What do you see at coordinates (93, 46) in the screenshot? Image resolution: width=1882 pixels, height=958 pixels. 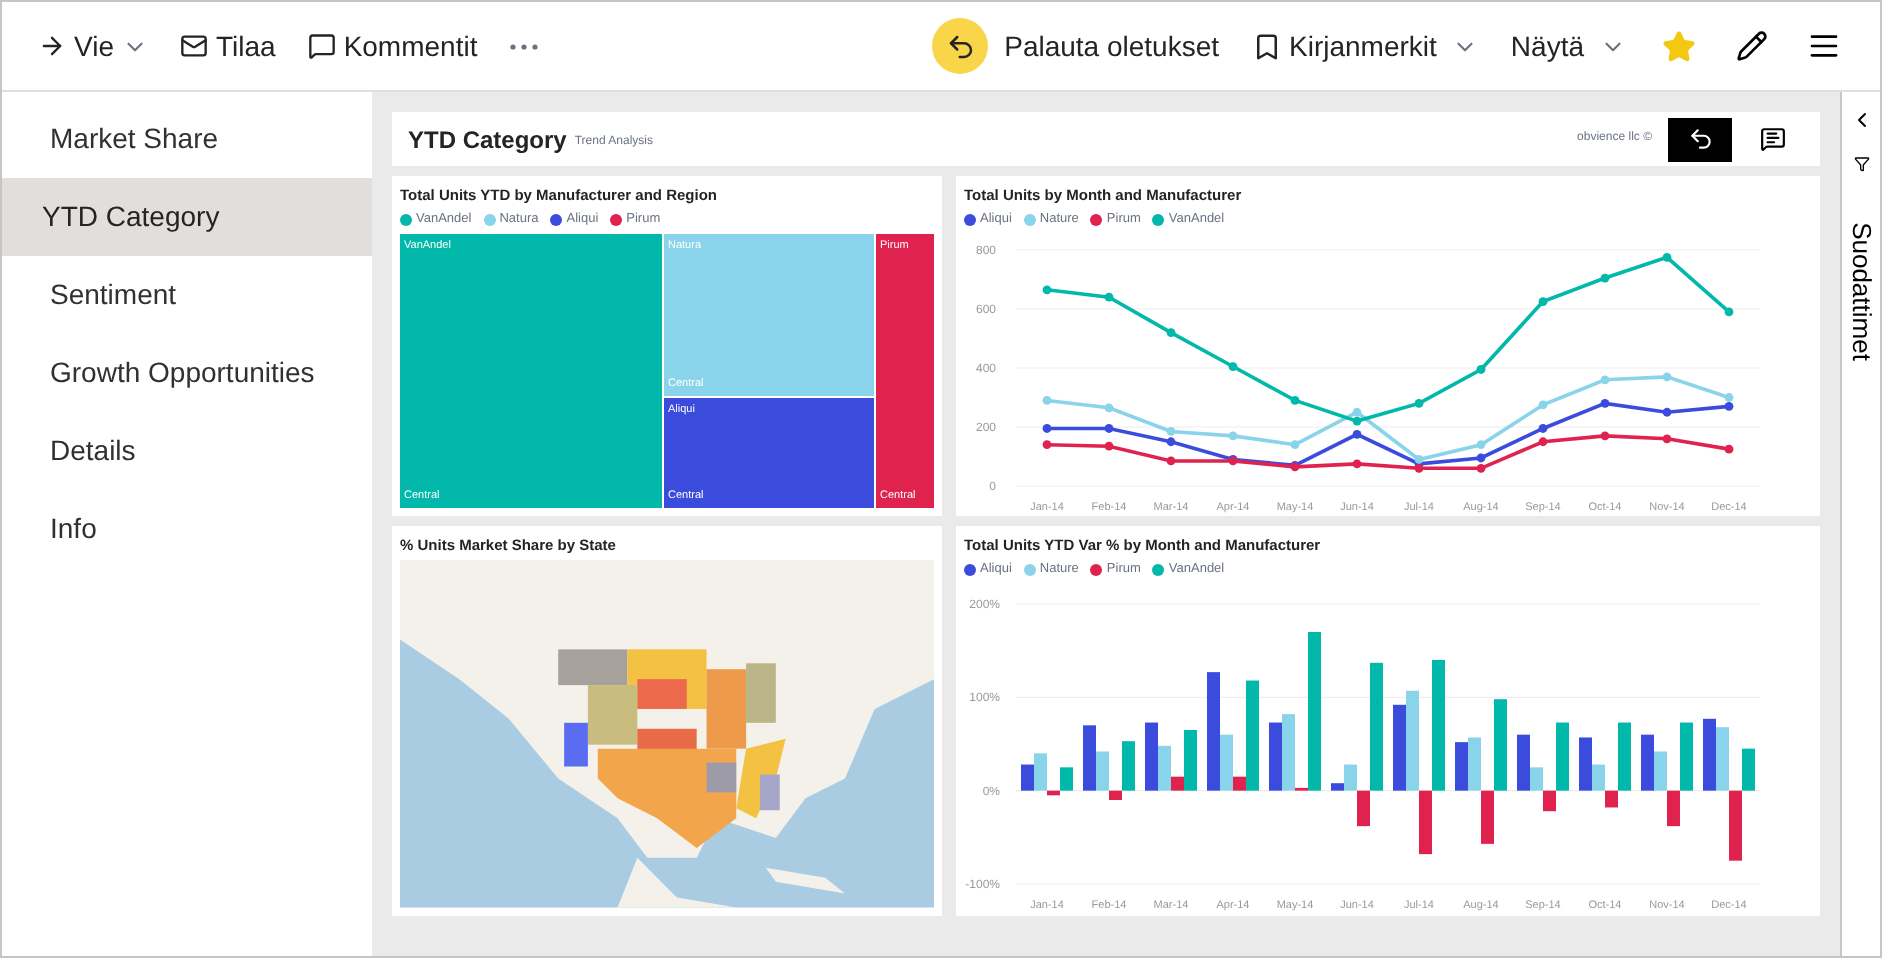 I see `export-button: Vie` at bounding box center [93, 46].